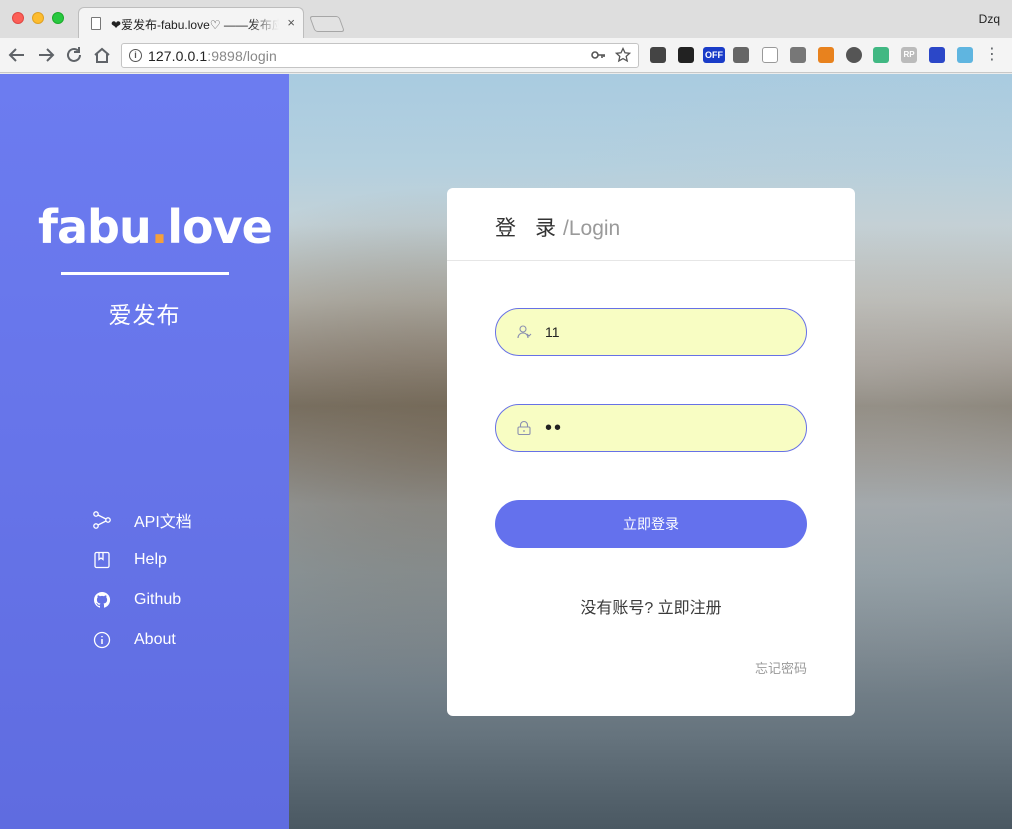  I want to click on home-icon, so click(102, 55).